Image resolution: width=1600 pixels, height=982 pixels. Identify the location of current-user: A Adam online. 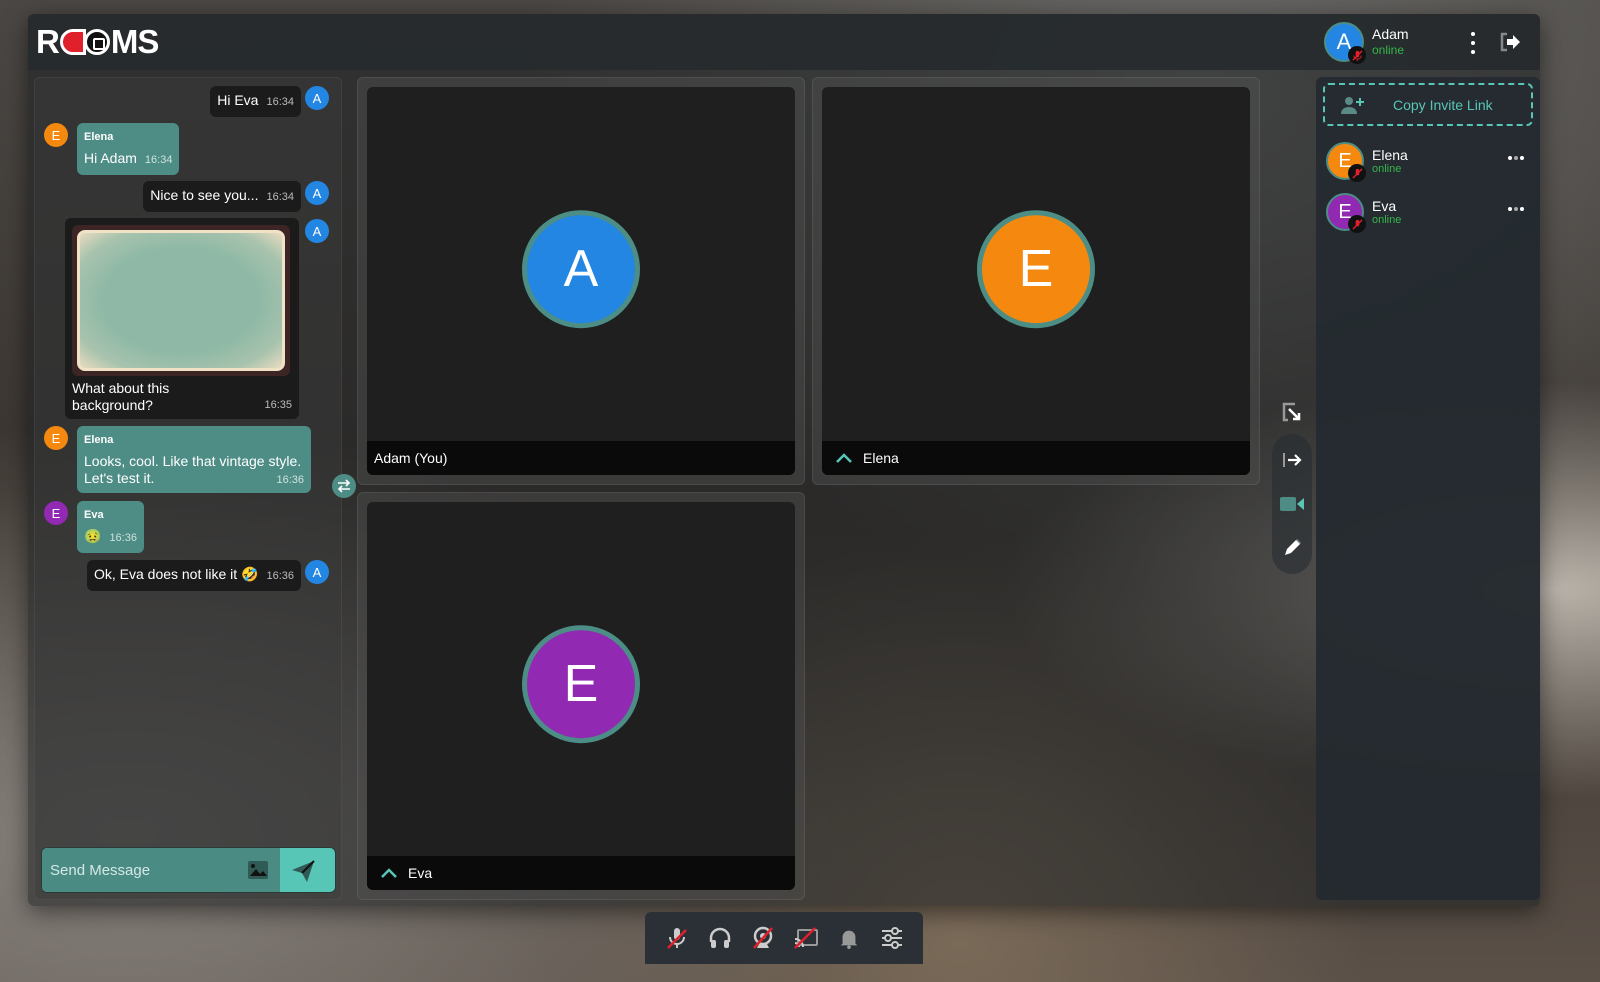
(1366, 43).